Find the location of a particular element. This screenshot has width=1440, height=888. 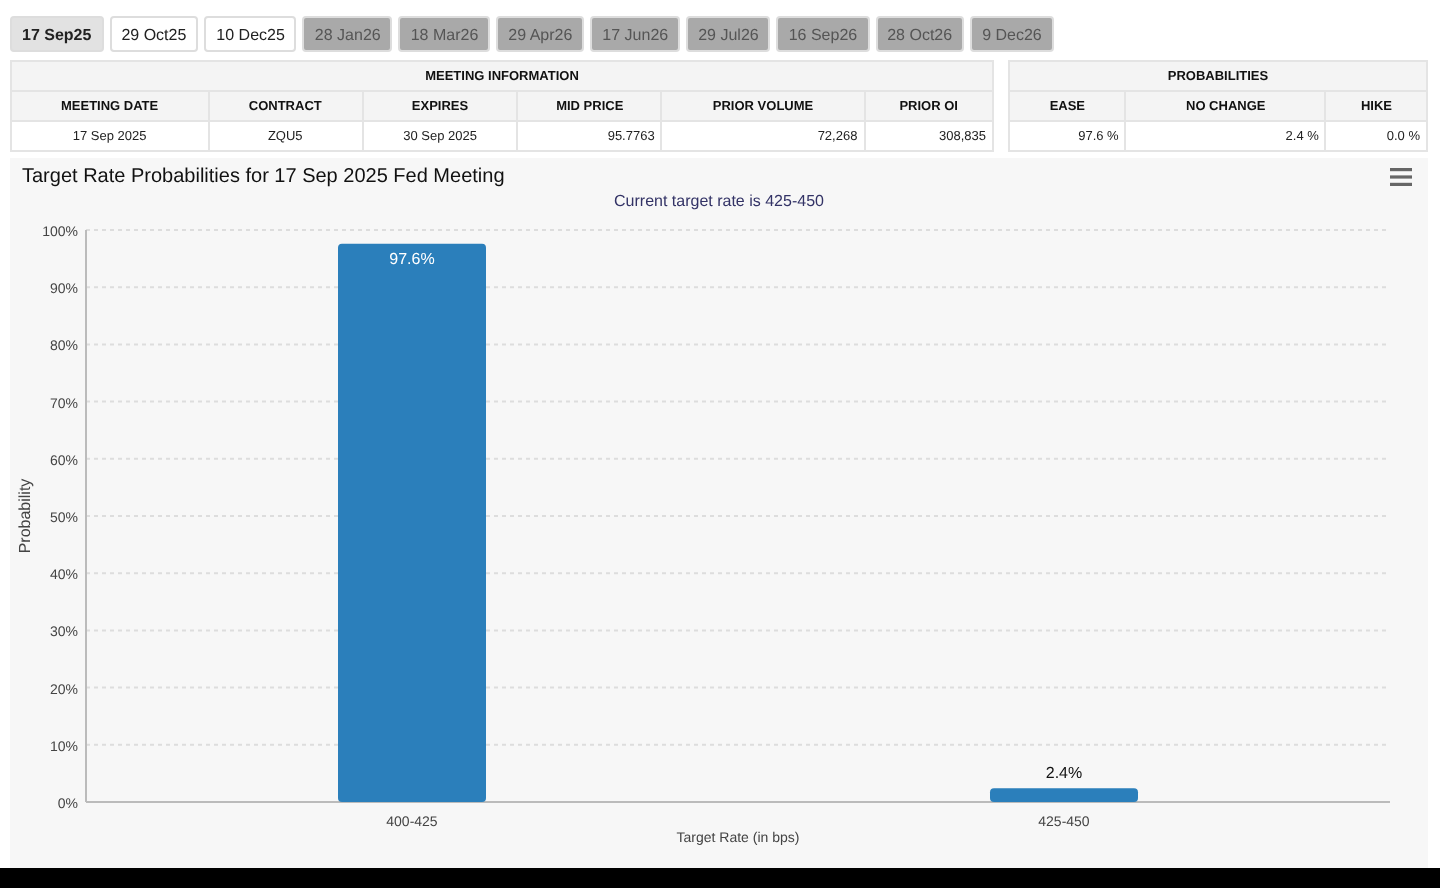

date-tab: 10 Dec25 is located at coordinates (250, 34).